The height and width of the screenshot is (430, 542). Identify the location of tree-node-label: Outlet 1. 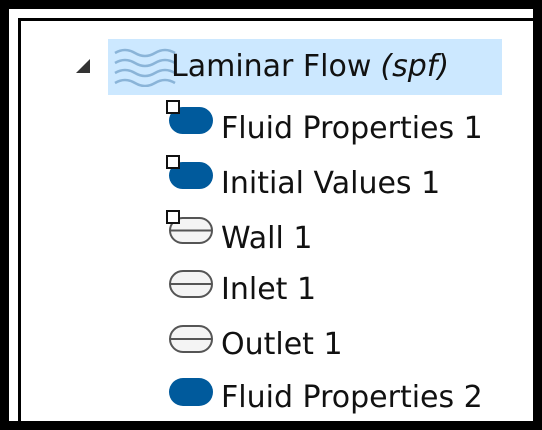
(282, 344).